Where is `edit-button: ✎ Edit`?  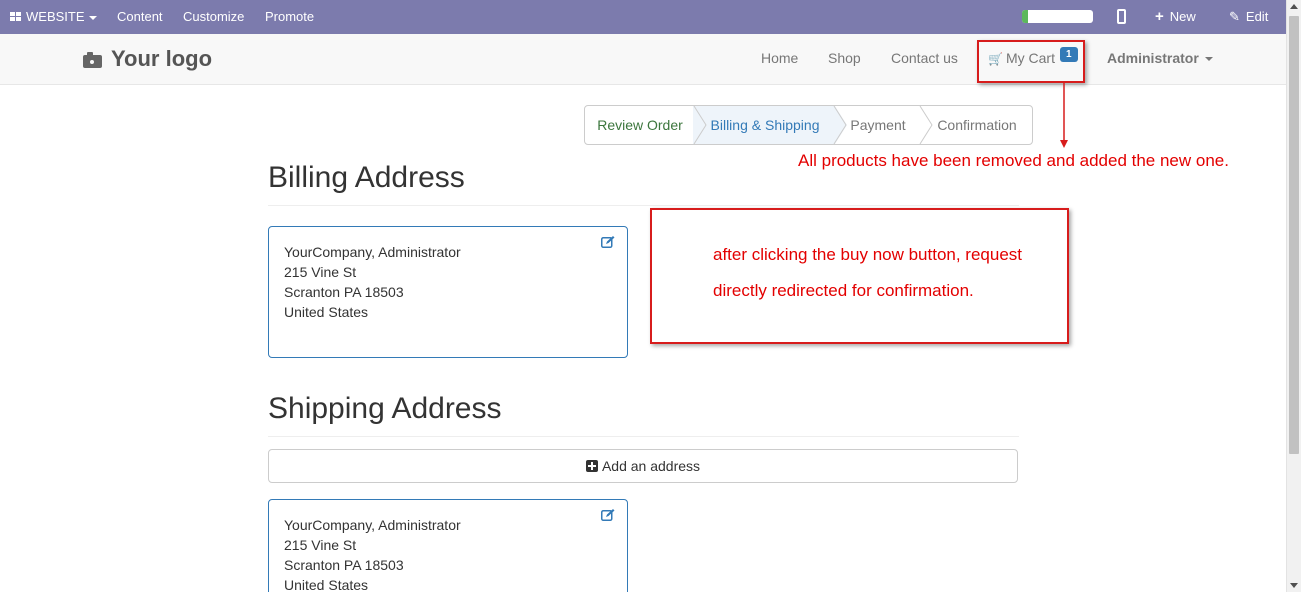 edit-button: ✎ Edit is located at coordinates (1248, 17).